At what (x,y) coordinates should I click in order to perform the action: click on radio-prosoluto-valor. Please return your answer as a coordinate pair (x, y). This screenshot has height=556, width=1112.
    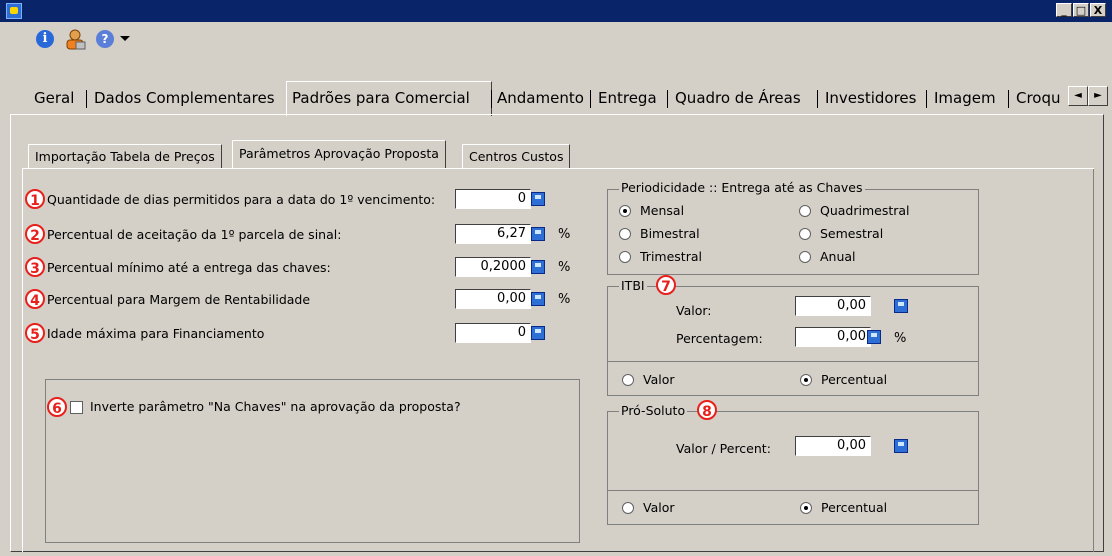
    Looking at the image, I should click on (628, 508).